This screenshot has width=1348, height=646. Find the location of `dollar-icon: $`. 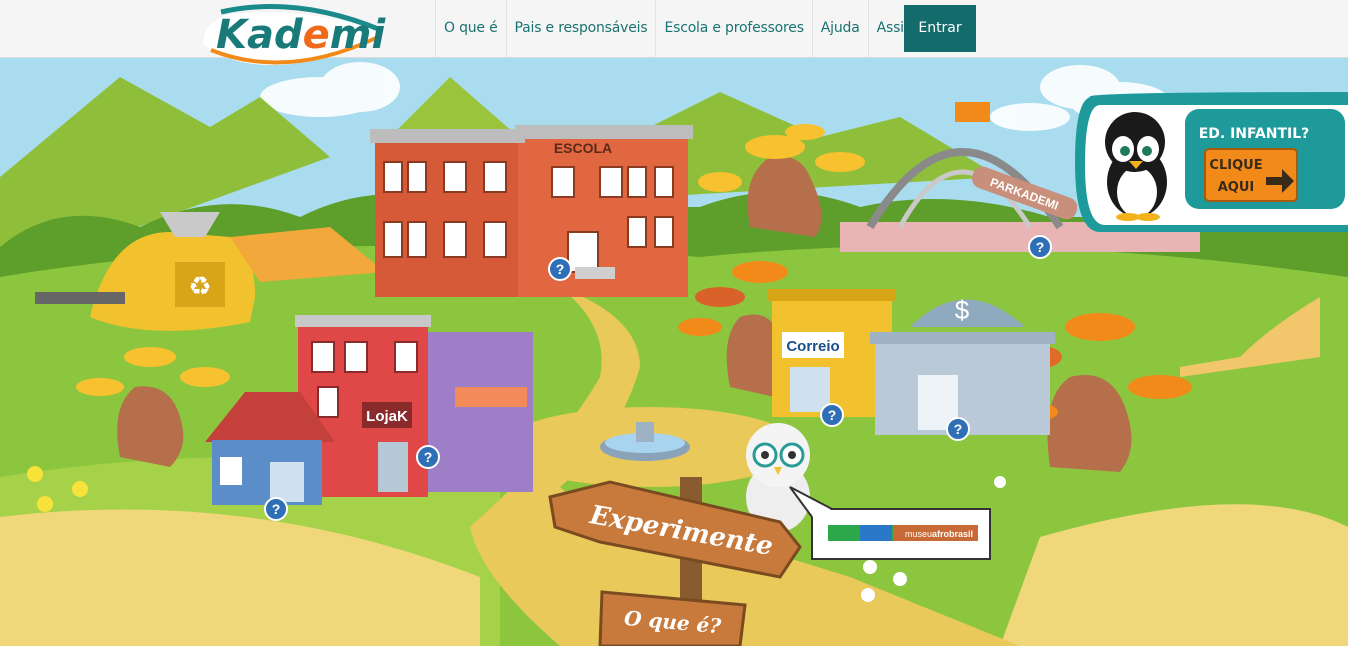

dollar-icon: $ is located at coordinates (962, 310).